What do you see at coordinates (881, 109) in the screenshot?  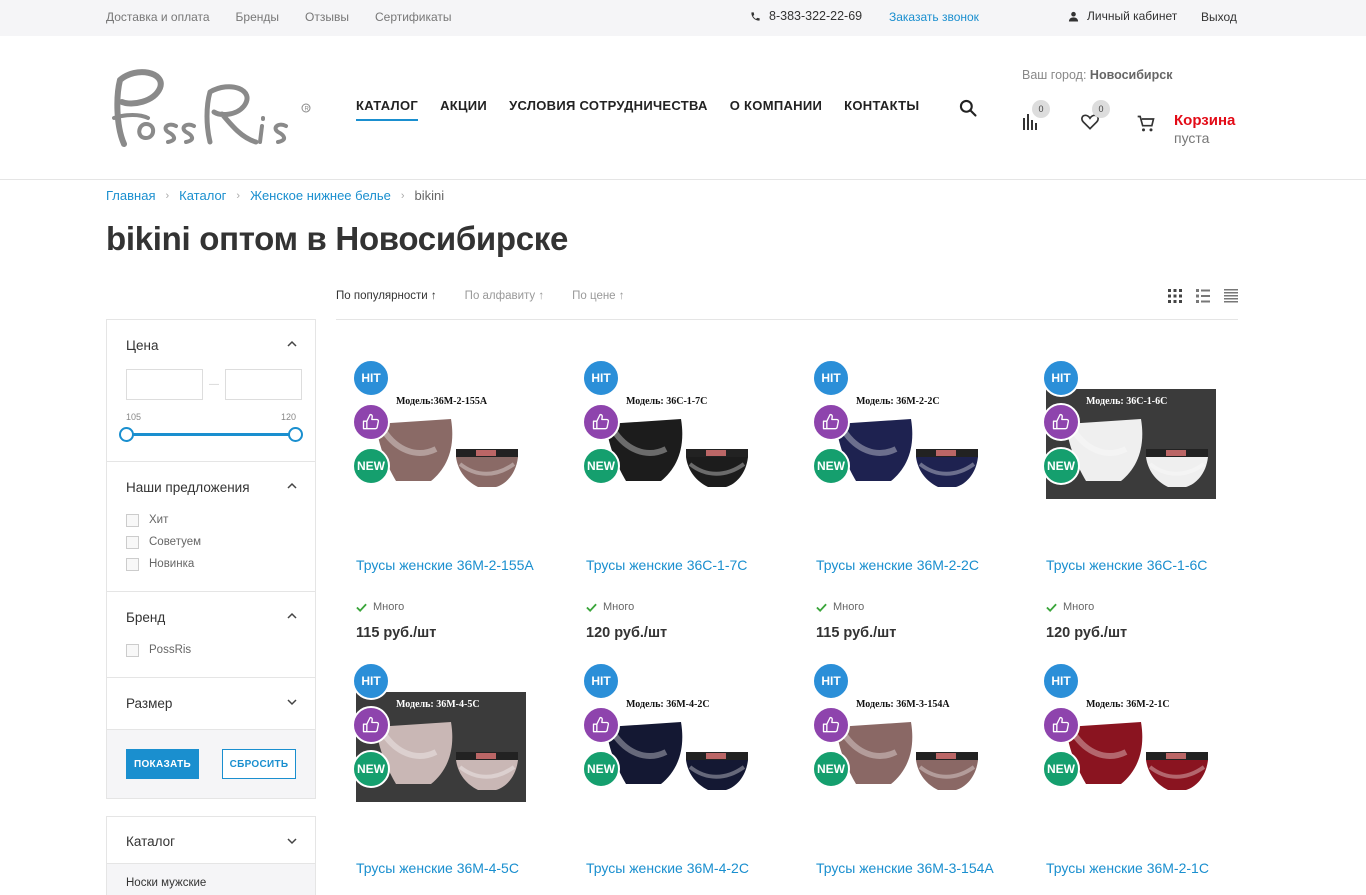 I see `nav-contacts: КОНТАКТЫ` at bounding box center [881, 109].